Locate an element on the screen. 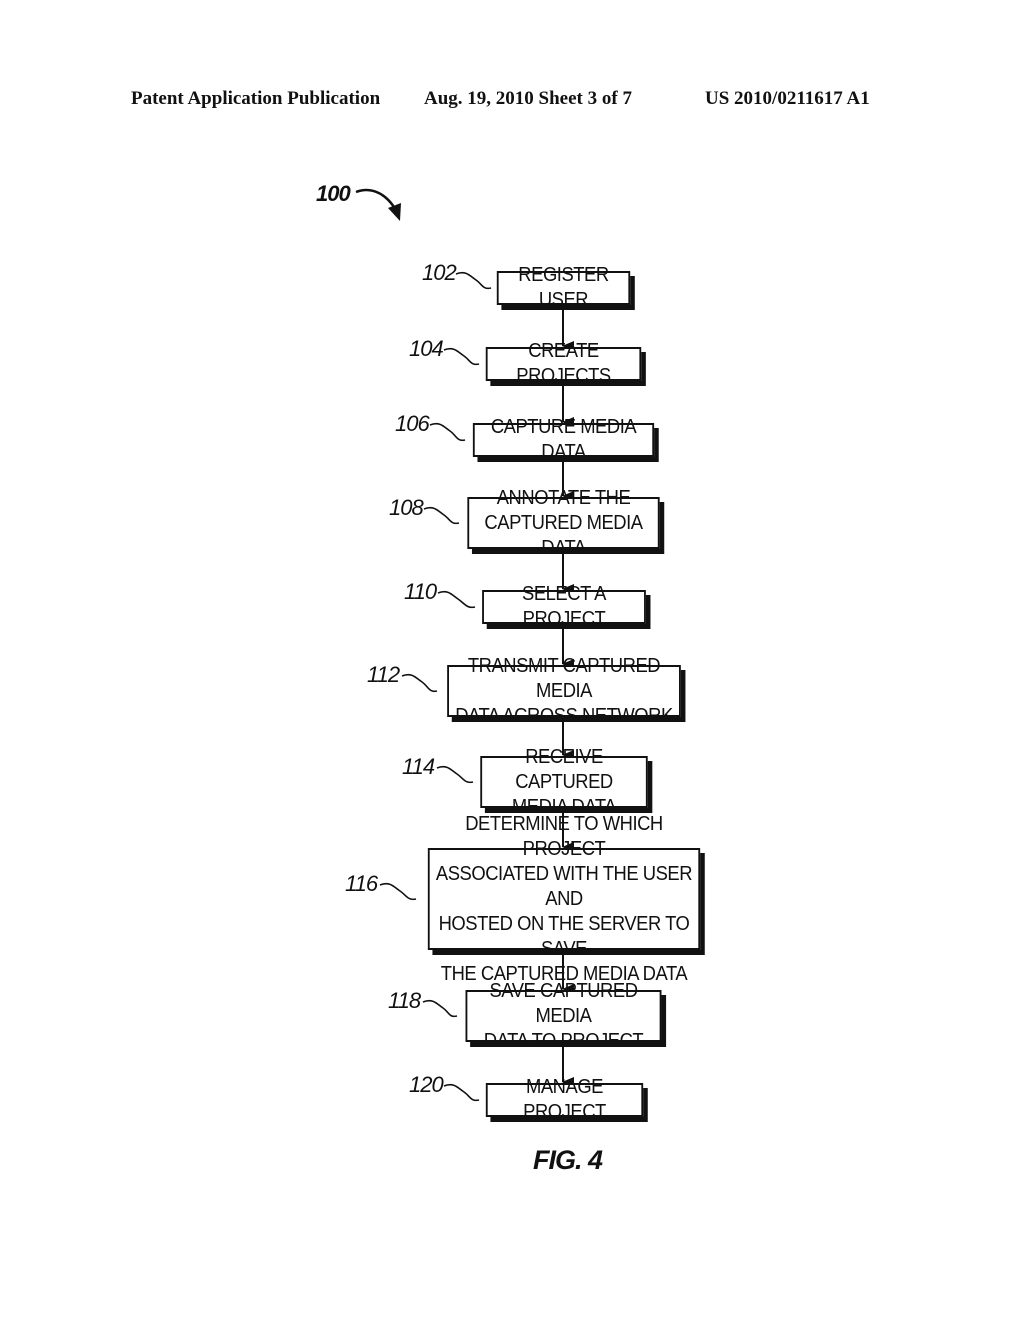 The width and height of the screenshot is (1024, 1320). step-box-114: RECEIVE CAPTURED MEDIA DATA is located at coordinates (564, 782).